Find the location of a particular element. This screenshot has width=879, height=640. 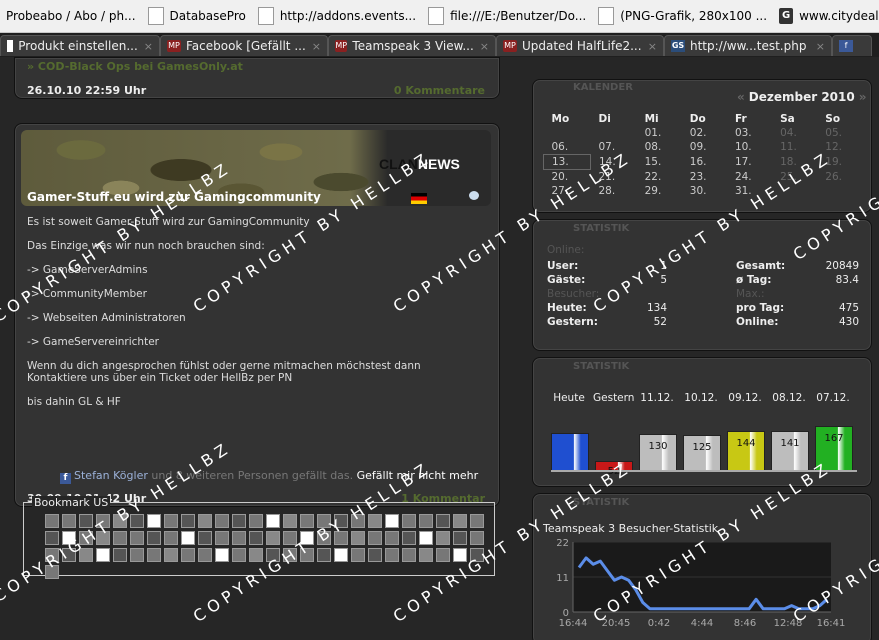

calendar-day: 07. is located at coordinates (614, 147).